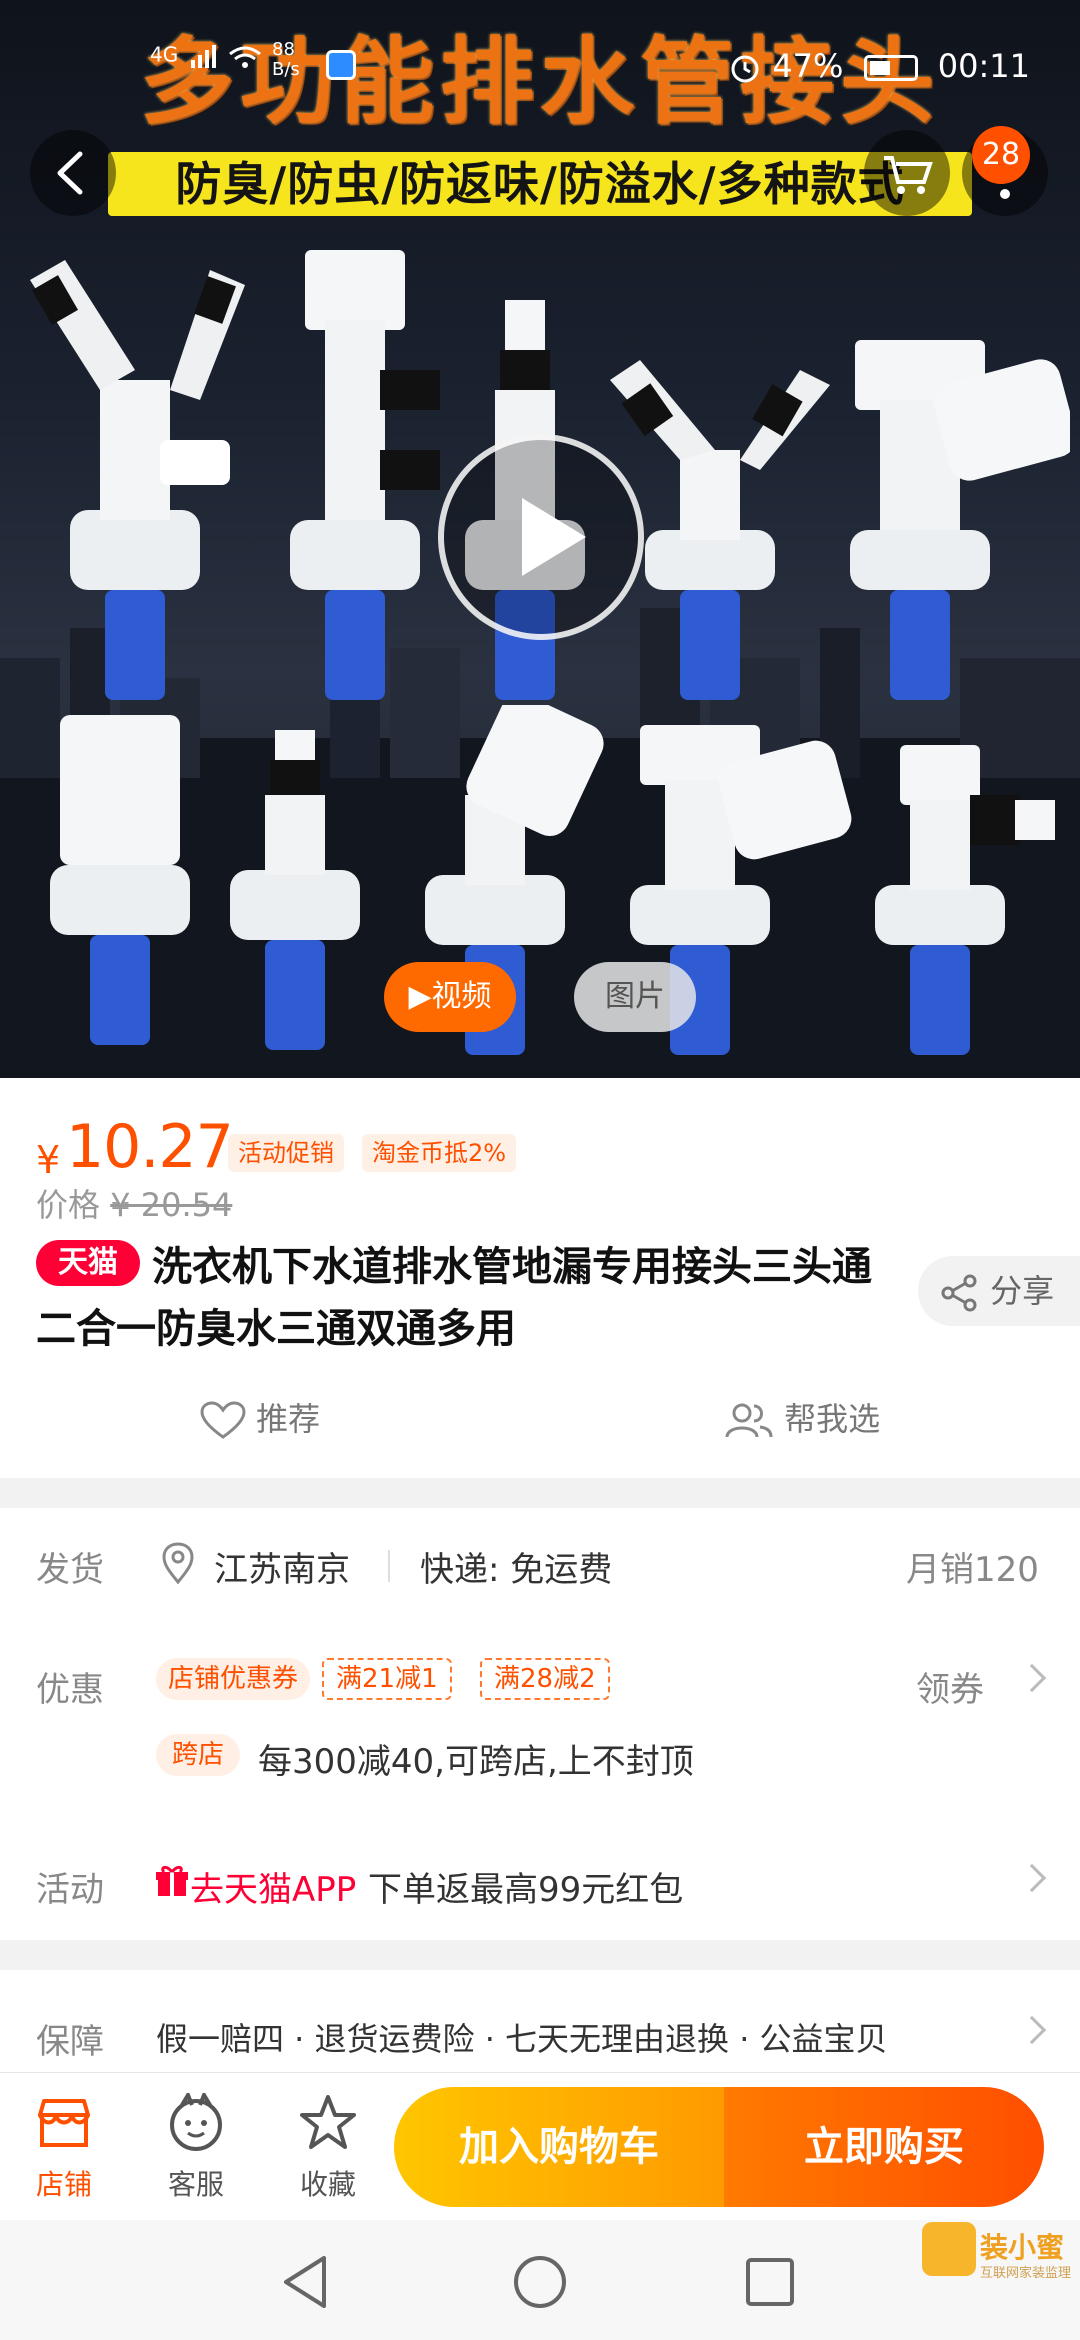 This screenshot has width=1080, height=2340. Describe the element at coordinates (545, 1679) in the screenshot. I see `coupon-28-2: 满28减2` at that location.